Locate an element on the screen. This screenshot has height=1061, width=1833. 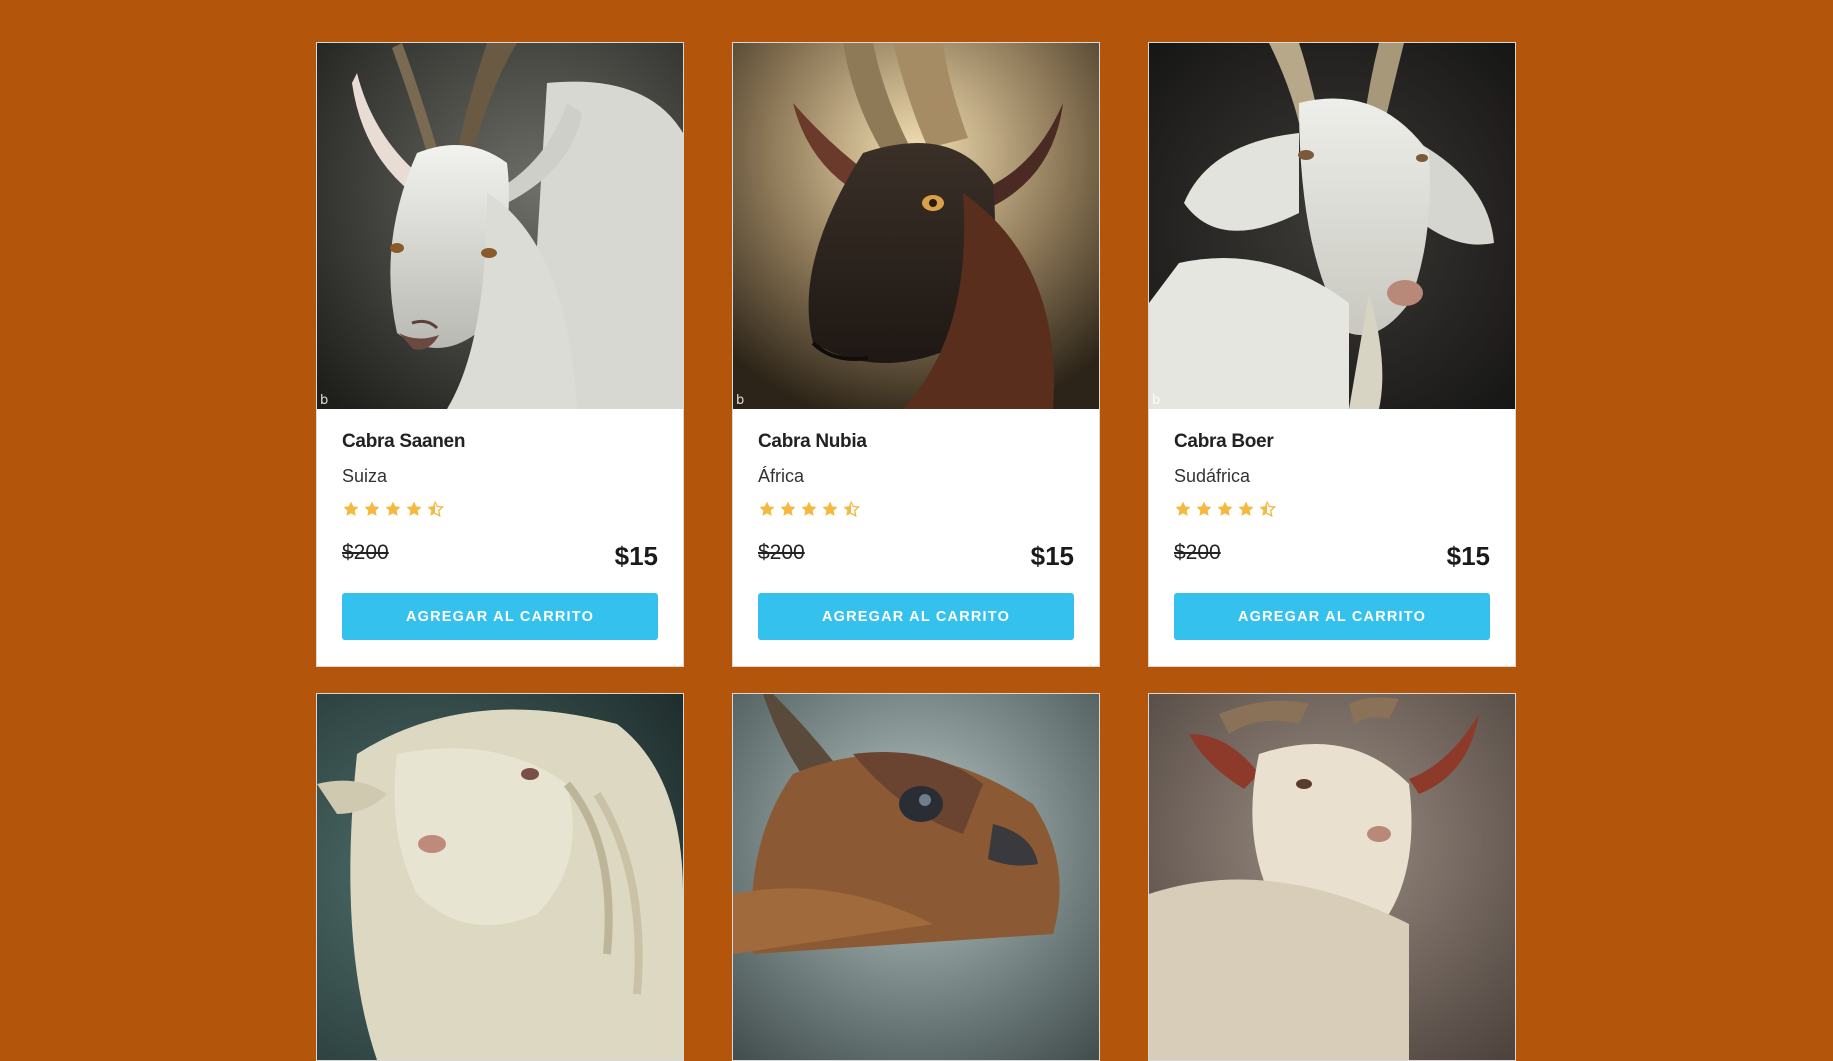
product-name: Cabra Boer is located at coordinates (1332, 442).